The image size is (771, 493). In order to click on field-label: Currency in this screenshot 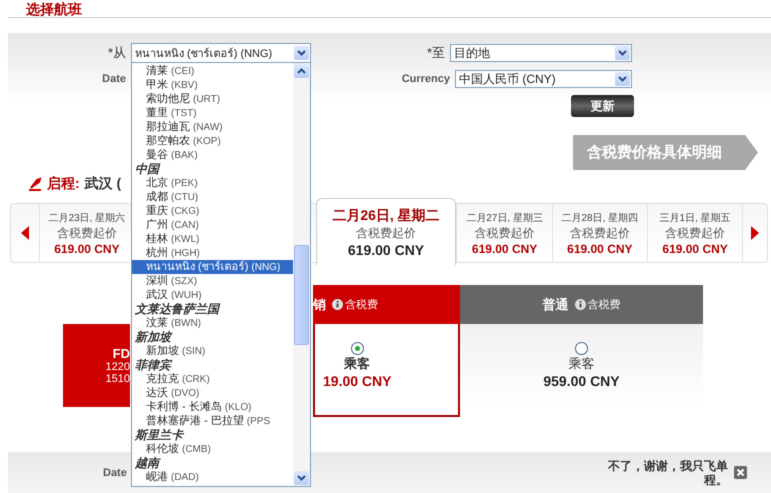, I will do `click(425, 79)`.